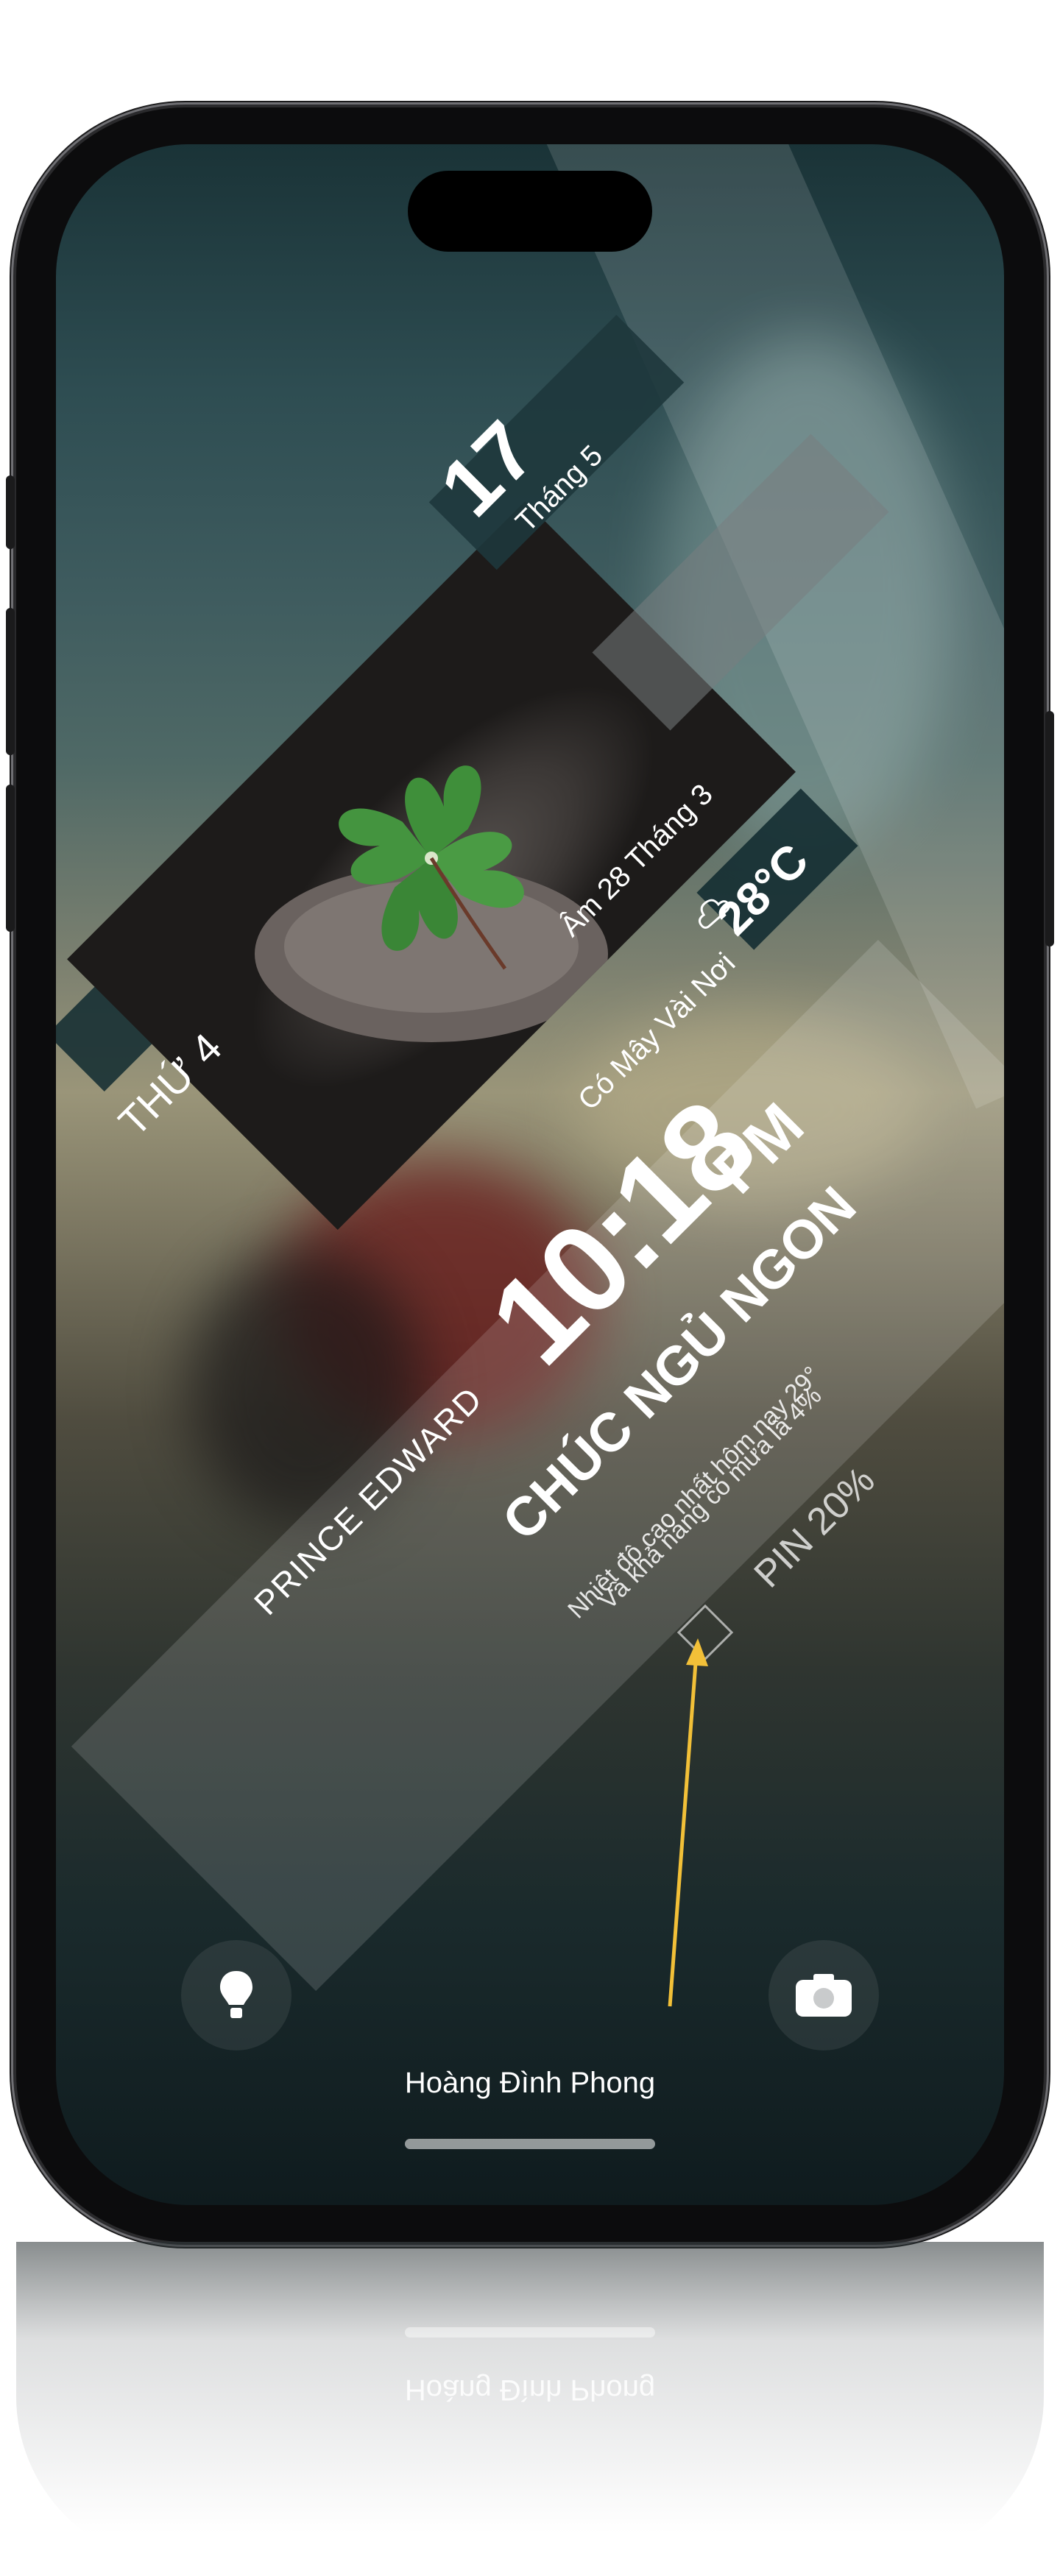 Image resolution: width=1060 pixels, height=2576 pixels. What do you see at coordinates (1049, 828) in the screenshot?
I see `power-button` at bounding box center [1049, 828].